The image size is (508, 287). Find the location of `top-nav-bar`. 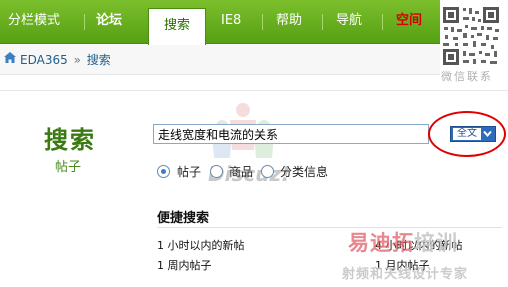

top-nav-bar is located at coordinates (220, 22).